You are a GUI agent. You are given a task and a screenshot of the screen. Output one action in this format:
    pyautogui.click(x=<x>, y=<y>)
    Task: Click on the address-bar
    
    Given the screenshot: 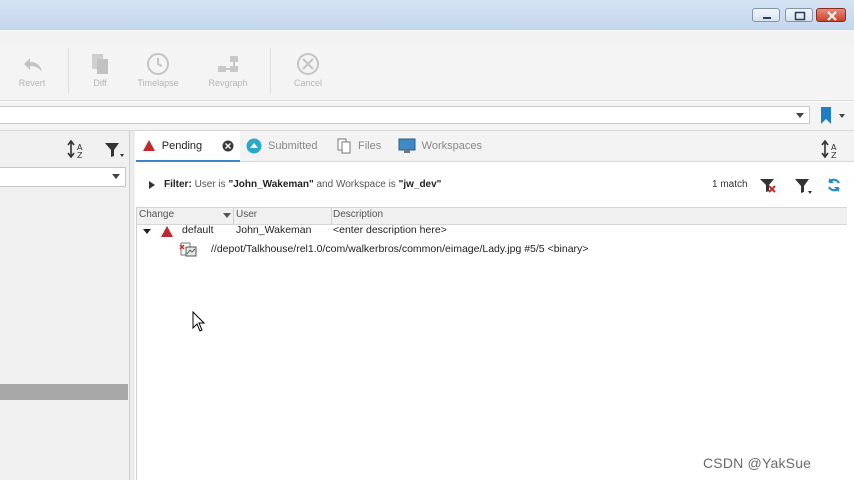 What is the action you would take?
    pyautogui.click(x=427, y=116)
    